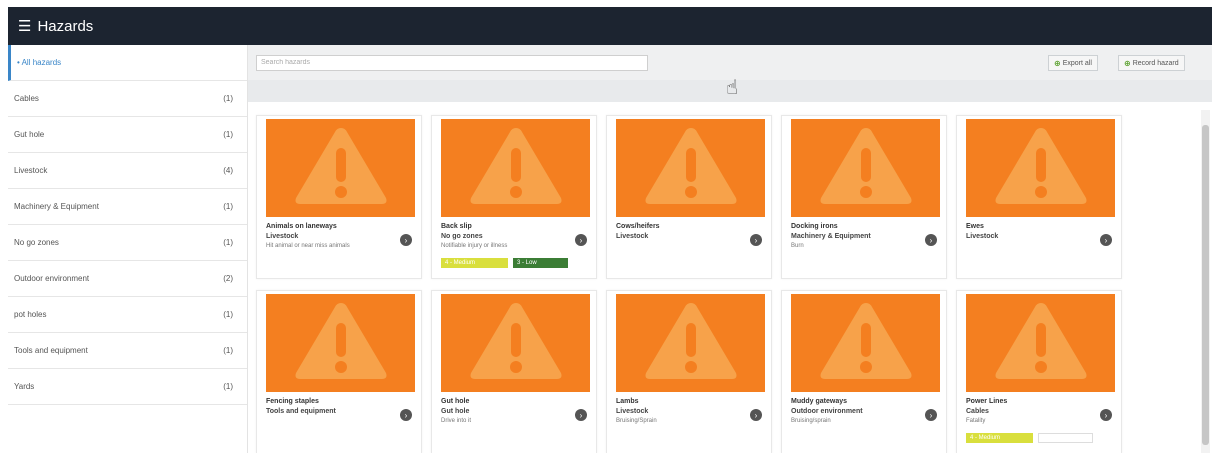 This screenshot has height=453, width=1212. Describe the element at coordinates (127, 351) in the screenshot. I see `sidebar-item: Tools and equipment (1)` at that location.